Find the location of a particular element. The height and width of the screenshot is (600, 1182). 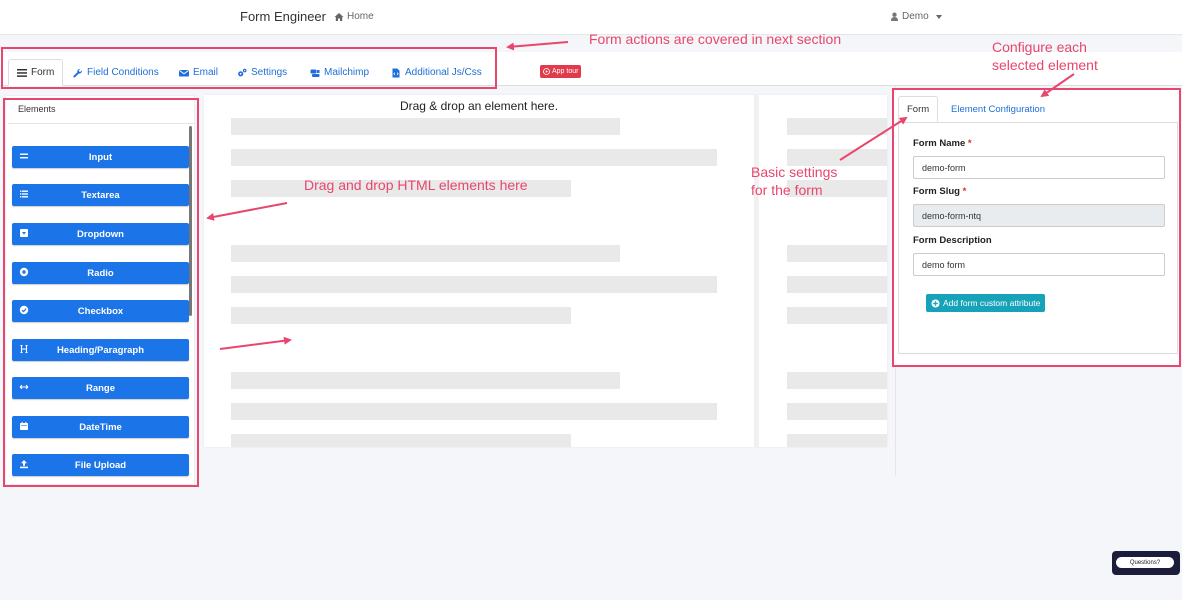

questions-label: Questions? is located at coordinates (1145, 562).